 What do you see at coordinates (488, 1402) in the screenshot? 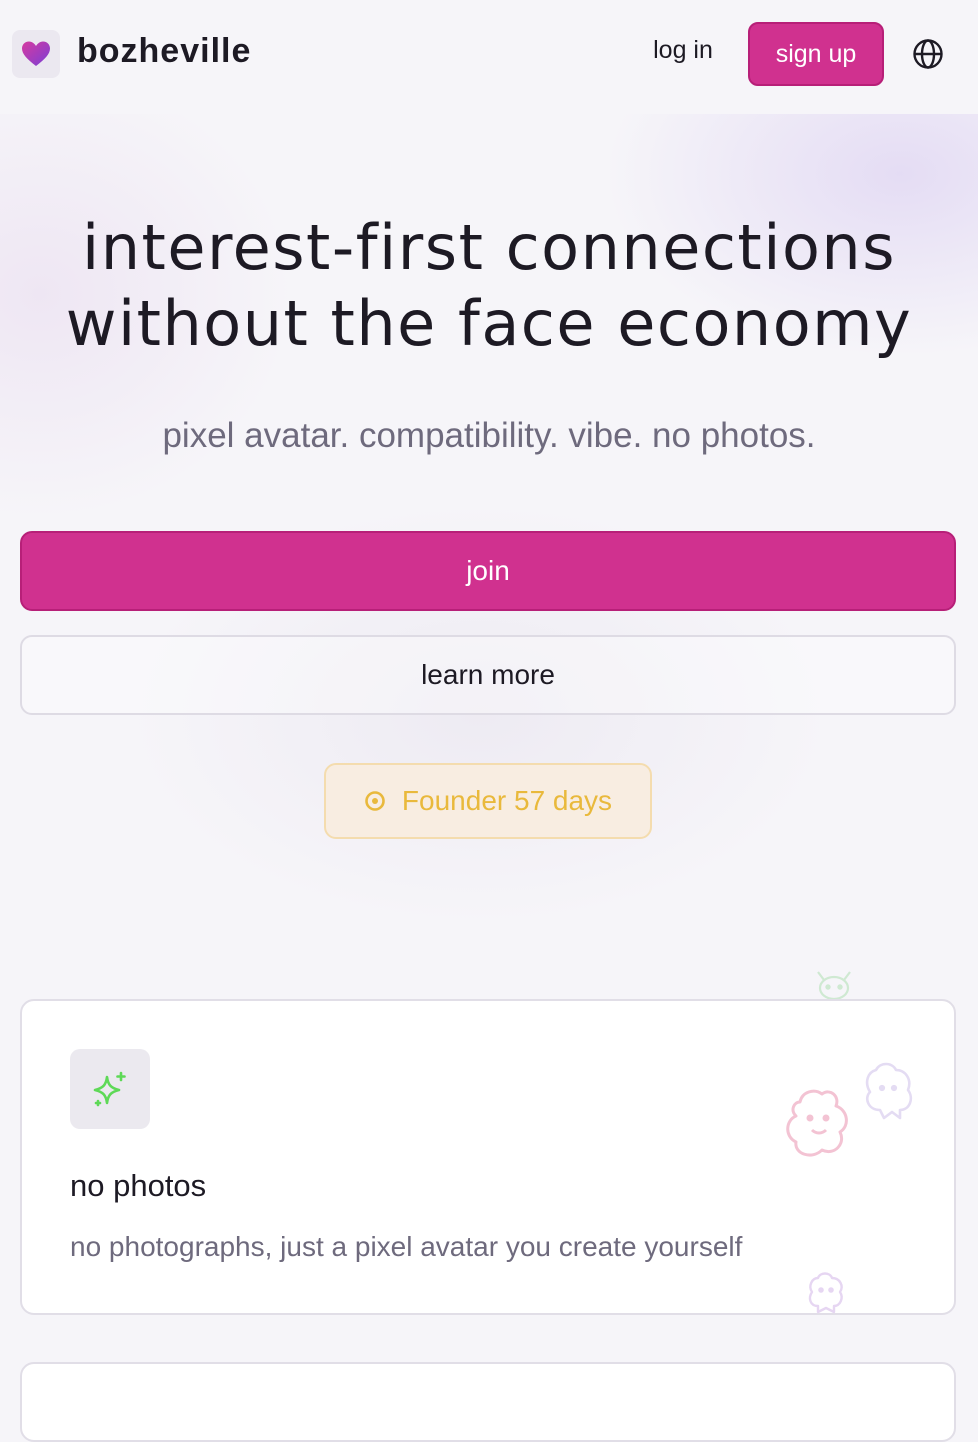
I see `feature-card-next` at bounding box center [488, 1402].